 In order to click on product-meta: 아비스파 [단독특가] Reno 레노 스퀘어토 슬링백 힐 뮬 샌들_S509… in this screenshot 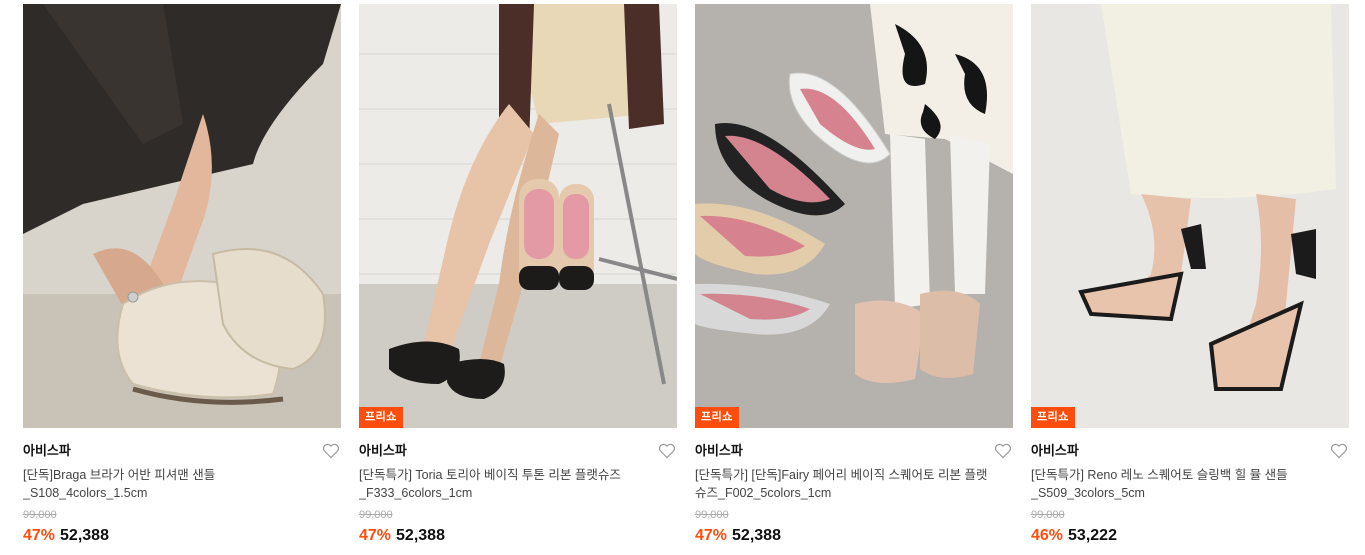, I will do `click(1190, 487)`.